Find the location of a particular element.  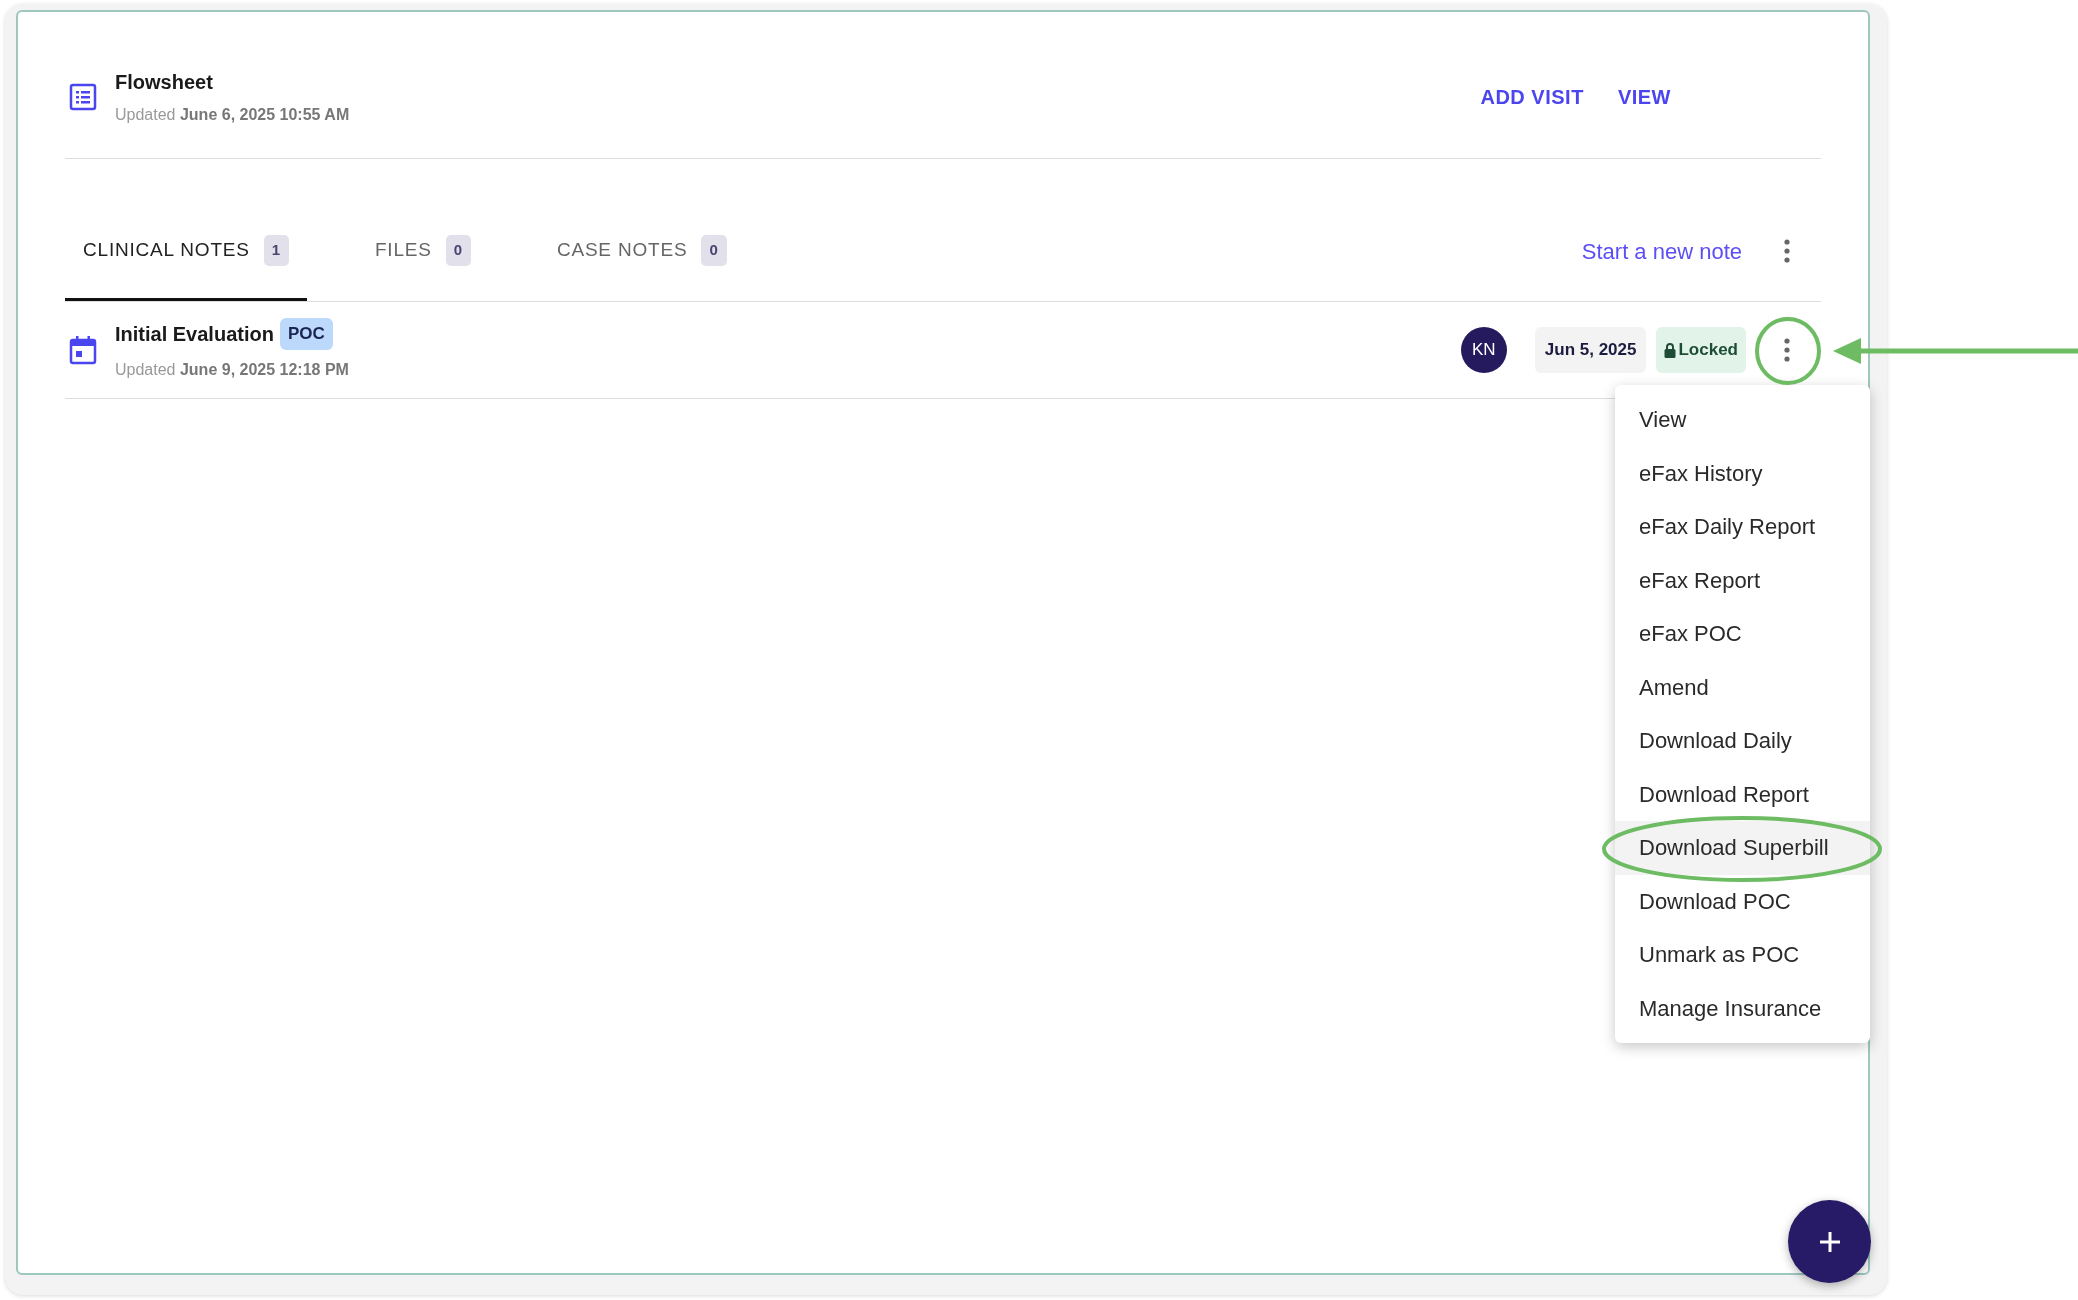

menu-item: Amend is located at coordinates (1742, 687).